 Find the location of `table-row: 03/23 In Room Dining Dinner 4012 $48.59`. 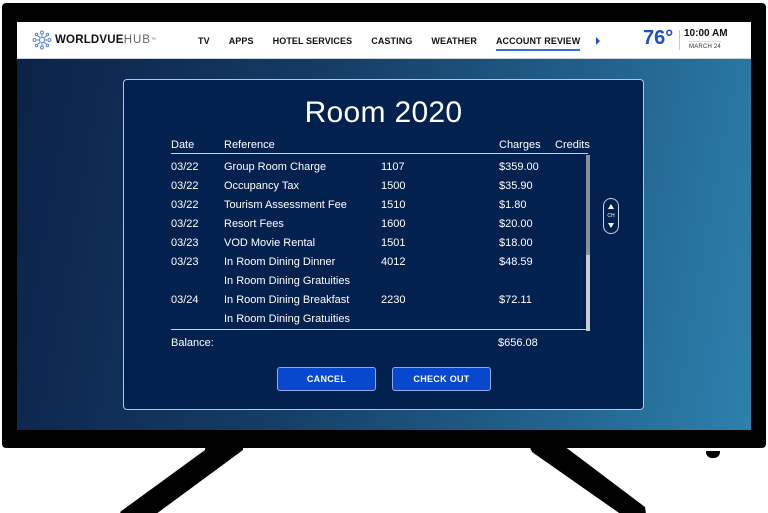

table-row: 03/23 In Room Dining Dinner 4012 $48.59 is located at coordinates (379, 262).